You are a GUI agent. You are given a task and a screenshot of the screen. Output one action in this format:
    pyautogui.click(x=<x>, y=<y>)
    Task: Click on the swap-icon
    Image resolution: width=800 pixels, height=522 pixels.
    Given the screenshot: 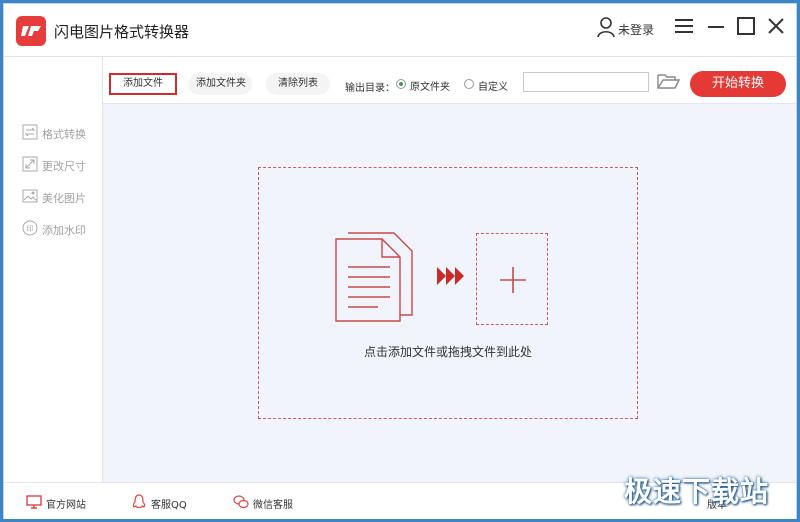 What is the action you would take?
    pyautogui.click(x=30, y=132)
    